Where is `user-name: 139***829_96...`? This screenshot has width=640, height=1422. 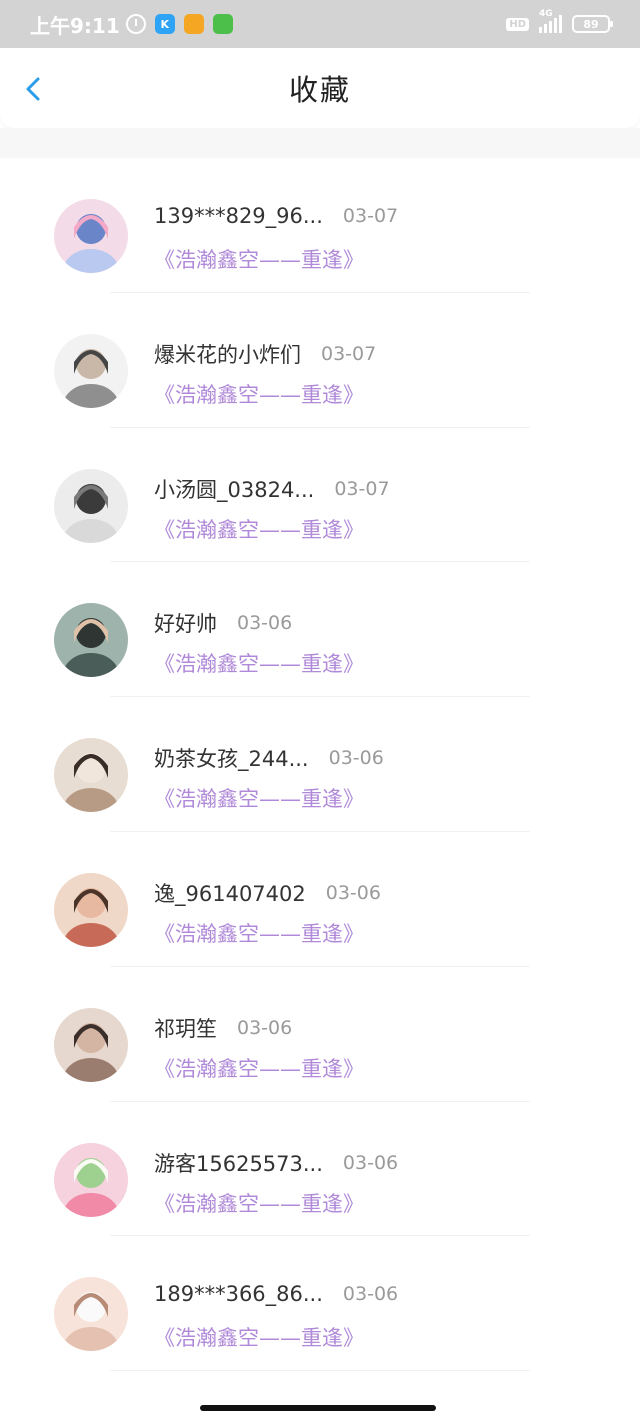 user-name: 139***829_96... is located at coordinates (238, 216).